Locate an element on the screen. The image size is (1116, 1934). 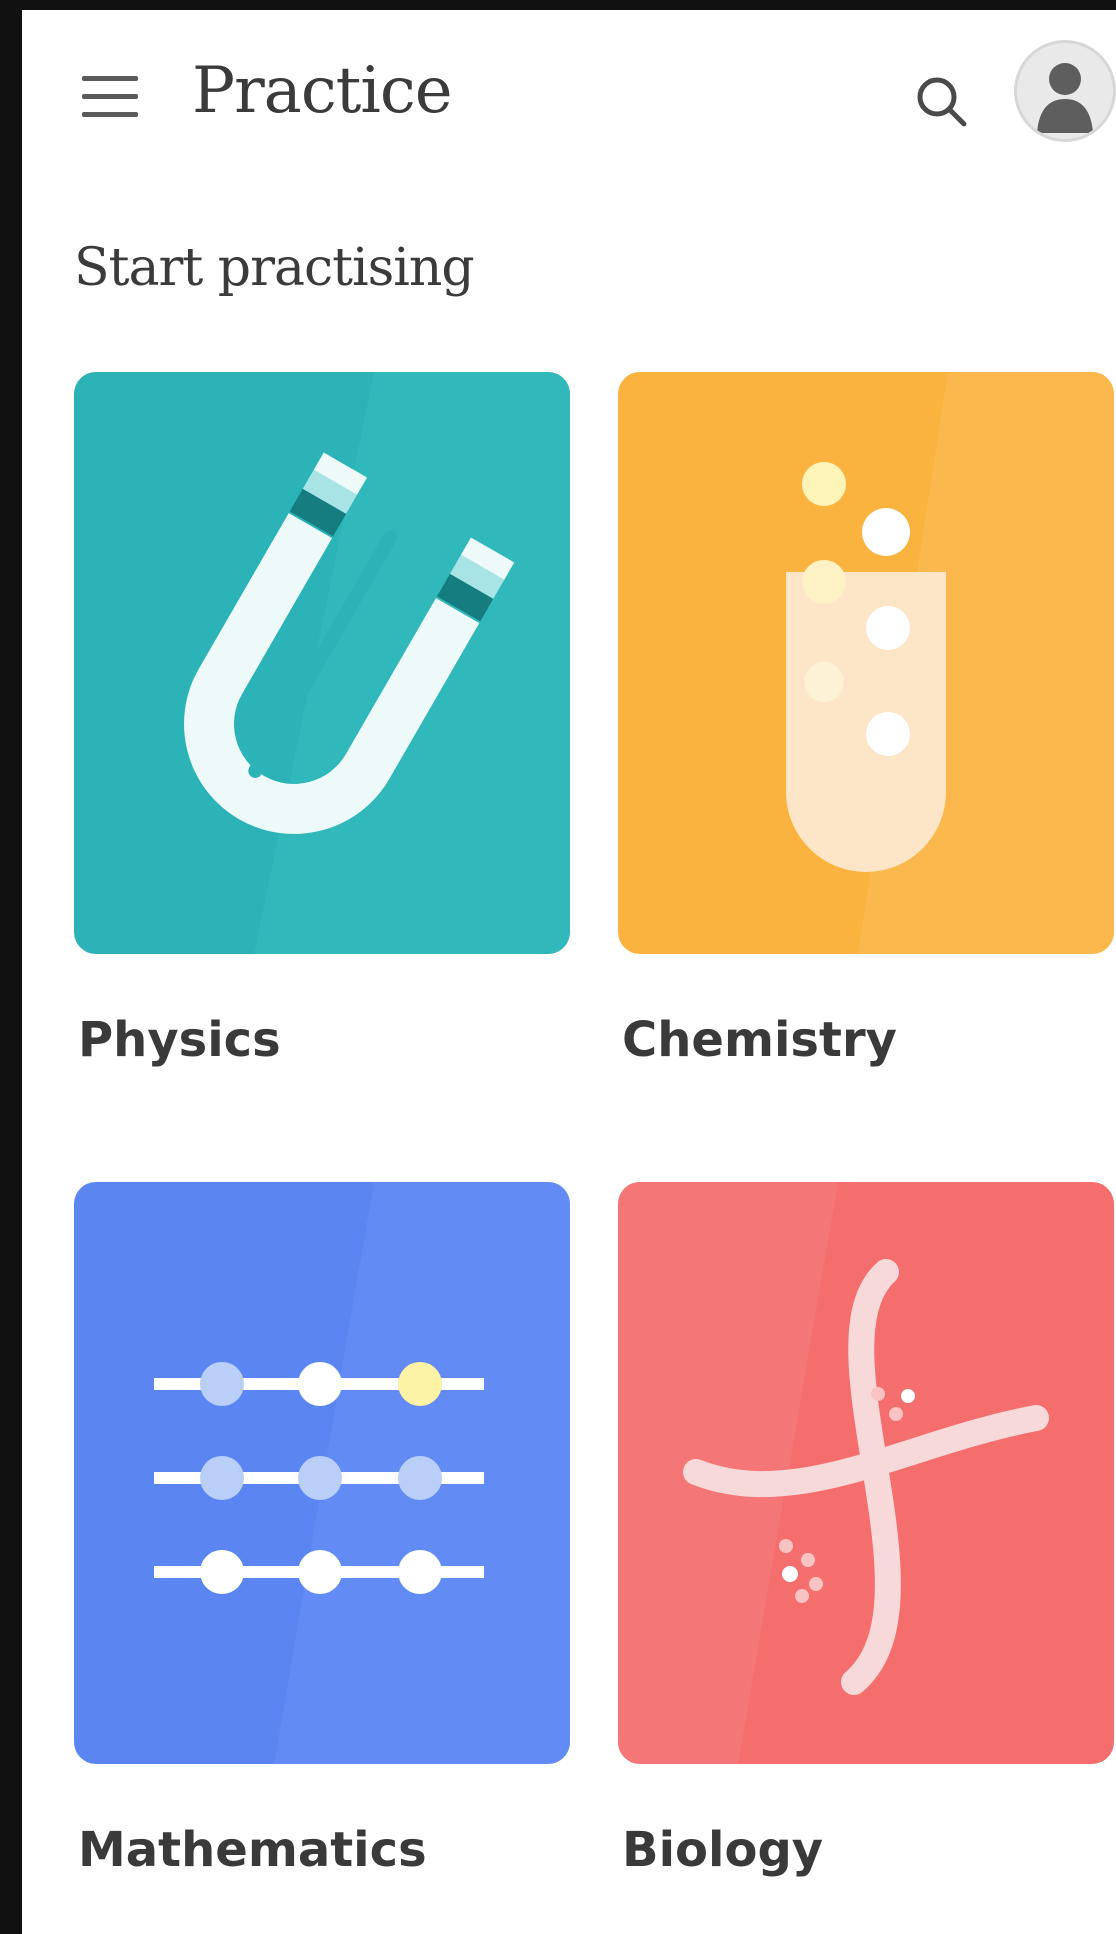
physics-tile is located at coordinates (322, 663).